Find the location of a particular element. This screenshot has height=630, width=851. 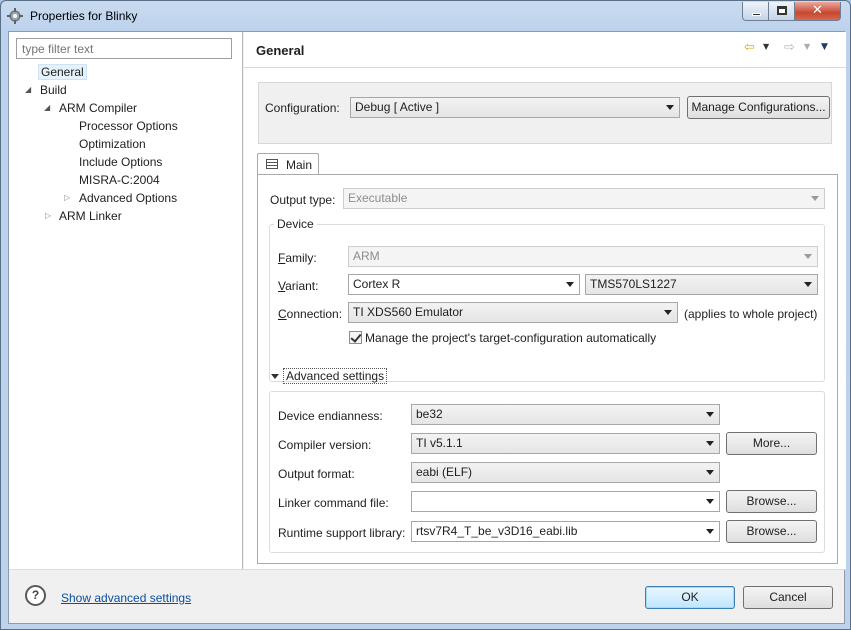

output-type-select: Executable is located at coordinates (584, 198).